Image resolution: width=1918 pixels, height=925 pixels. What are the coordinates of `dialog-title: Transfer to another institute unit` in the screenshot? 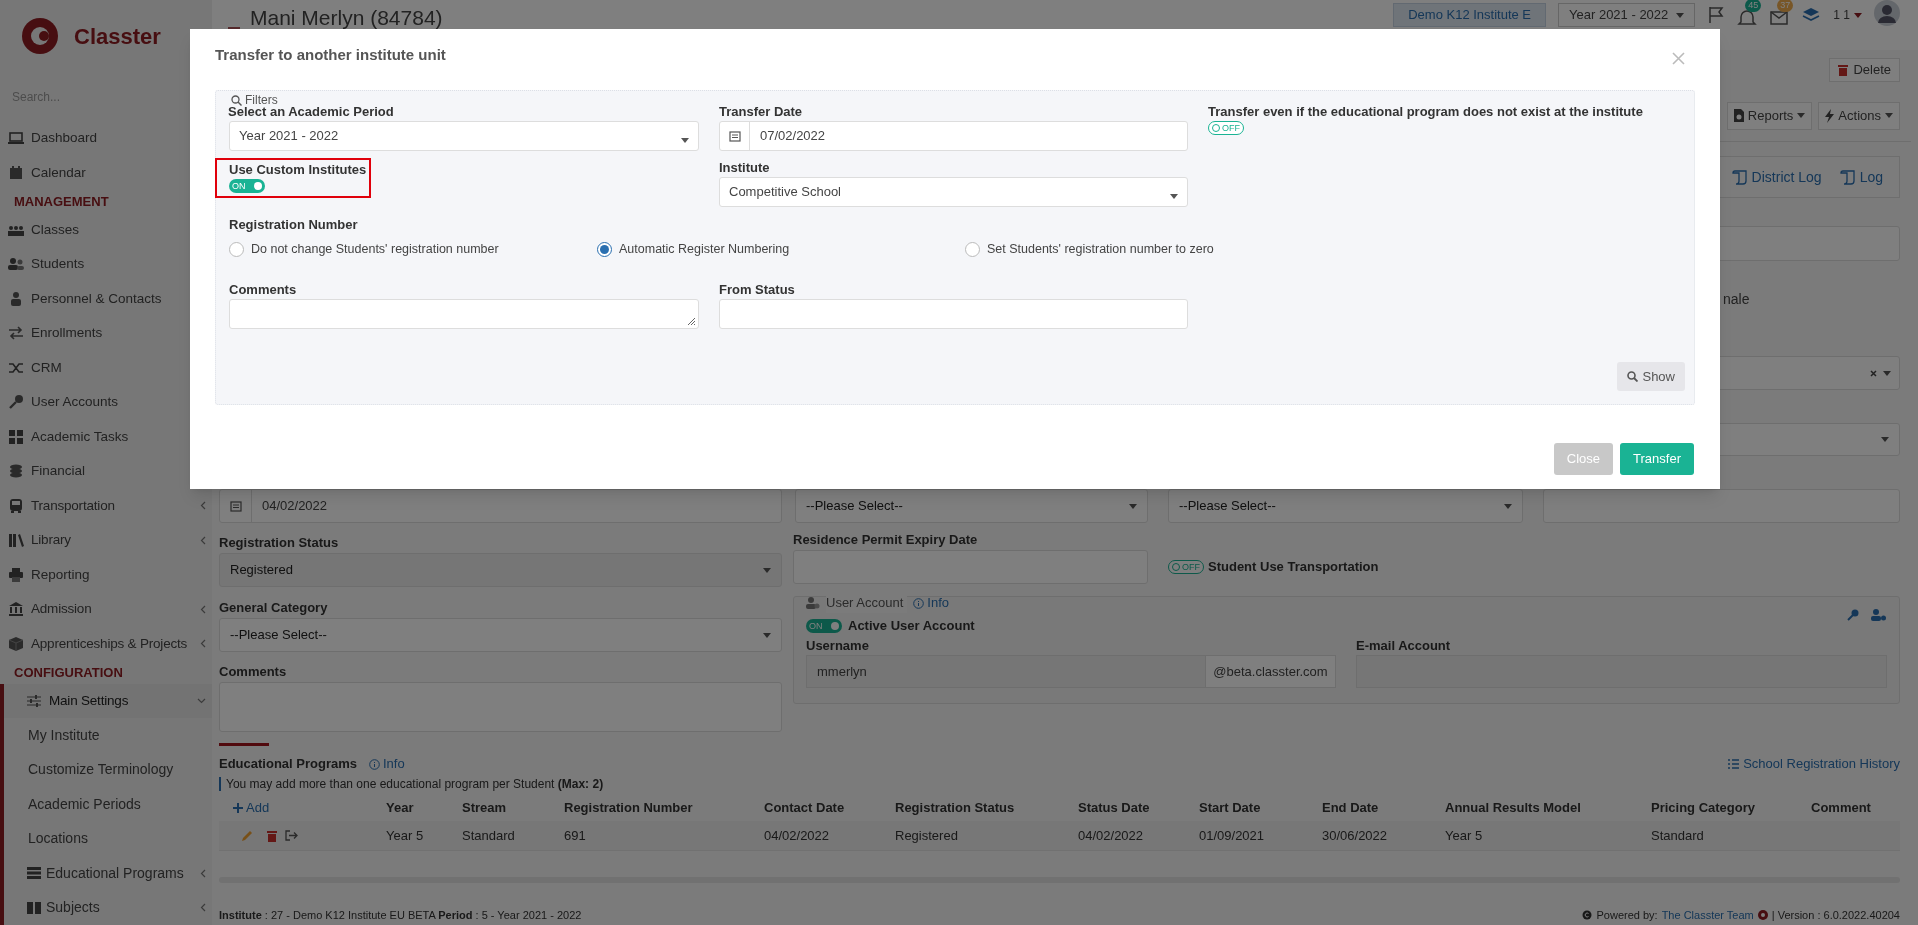 It's located at (330, 54).